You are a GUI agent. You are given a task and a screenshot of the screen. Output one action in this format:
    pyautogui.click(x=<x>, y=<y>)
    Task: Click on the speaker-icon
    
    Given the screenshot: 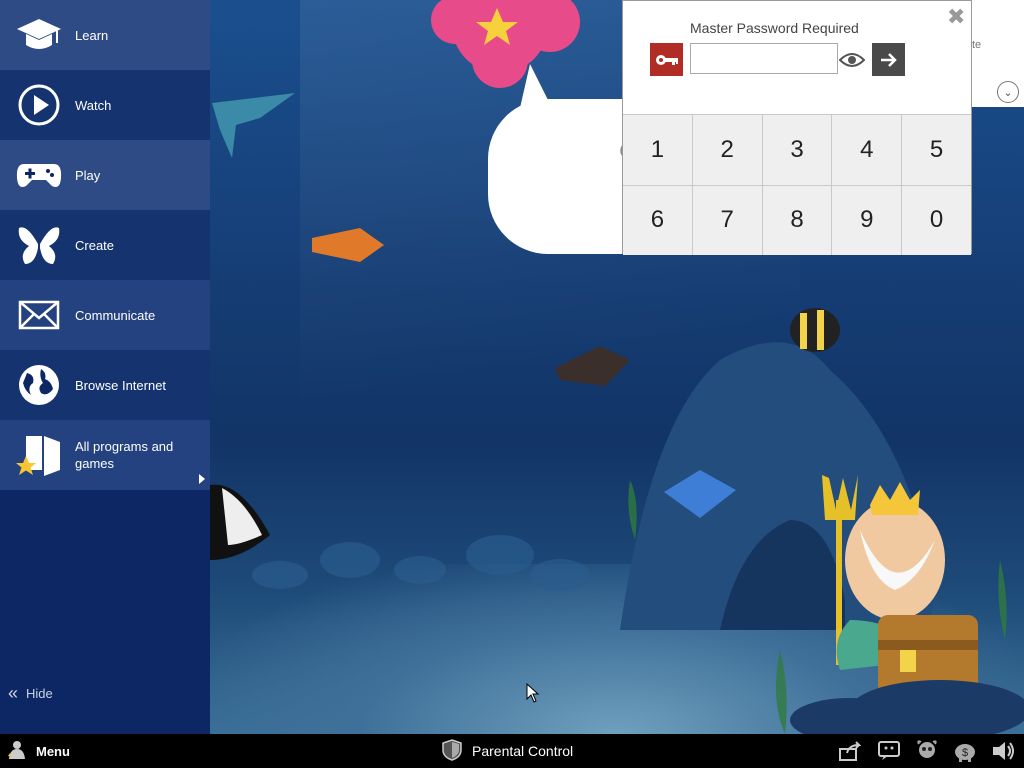 What is the action you would take?
    pyautogui.click(x=1003, y=751)
    